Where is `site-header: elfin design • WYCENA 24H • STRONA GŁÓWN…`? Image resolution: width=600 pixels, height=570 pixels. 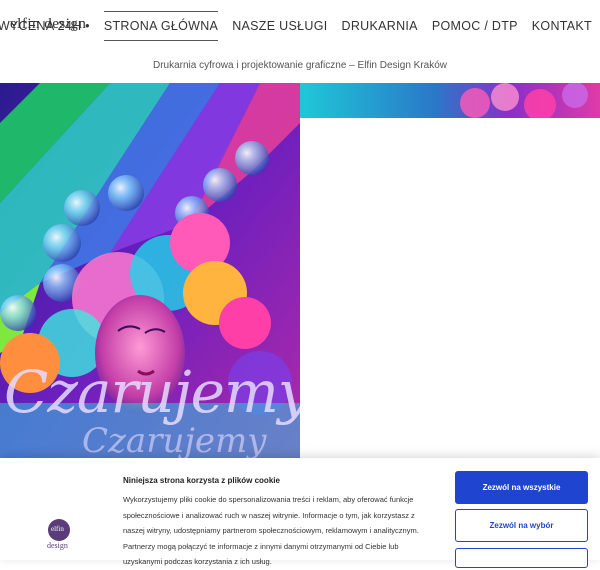 site-header: elfin design • WYCENA 24H • STRONA GŁÓWN… is located at coordinates (300, 26).